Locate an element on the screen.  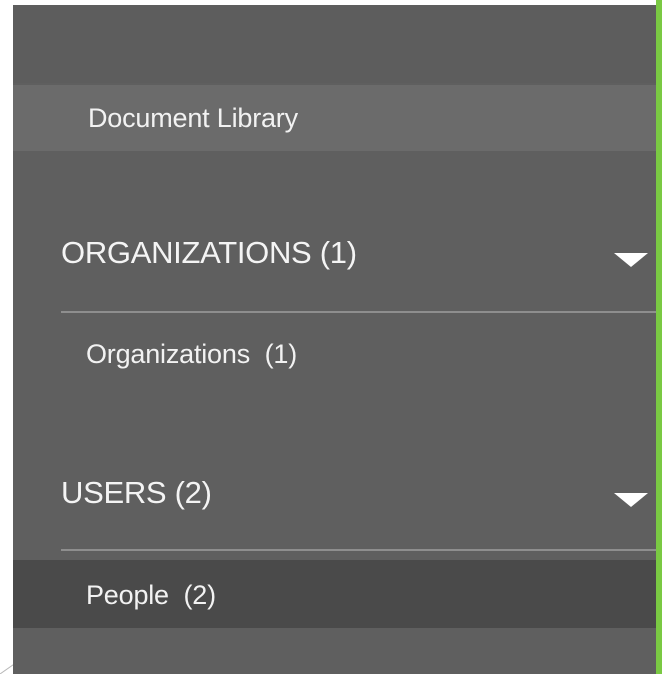
sidebar-item-label: Organizations (1) is located at coordinates (191, 354).